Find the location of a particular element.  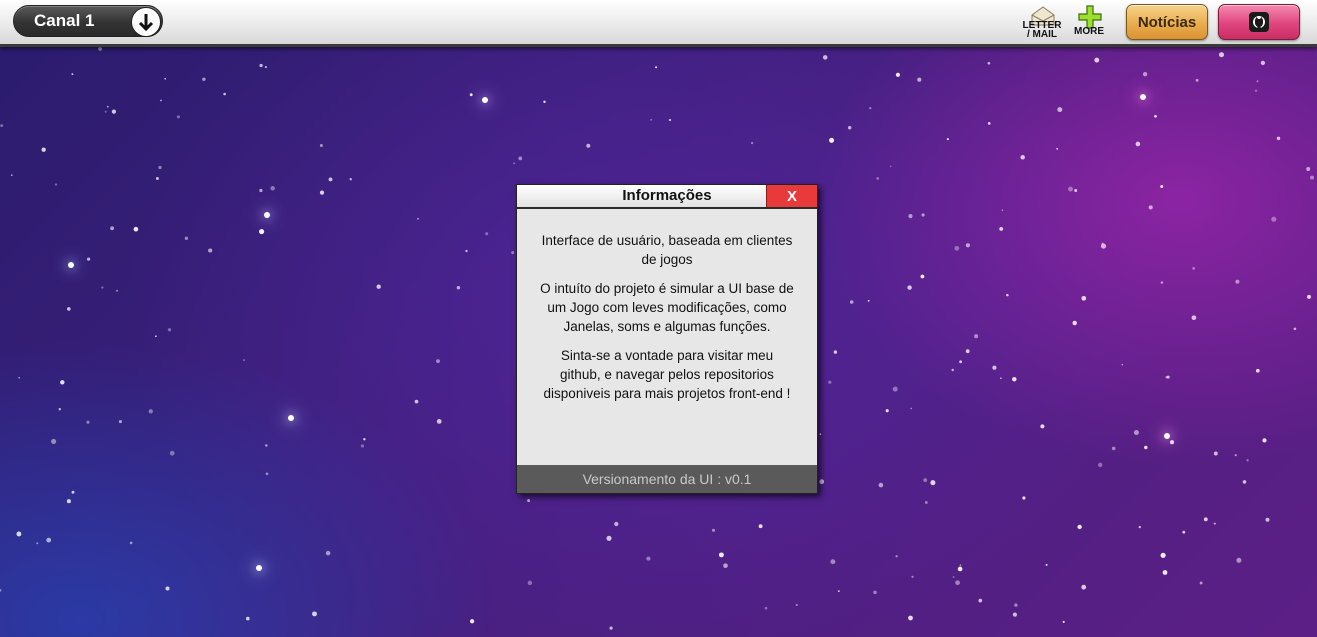

version-footer: Versionamento da UI : v0.1 is located at coordinates (667, 479).